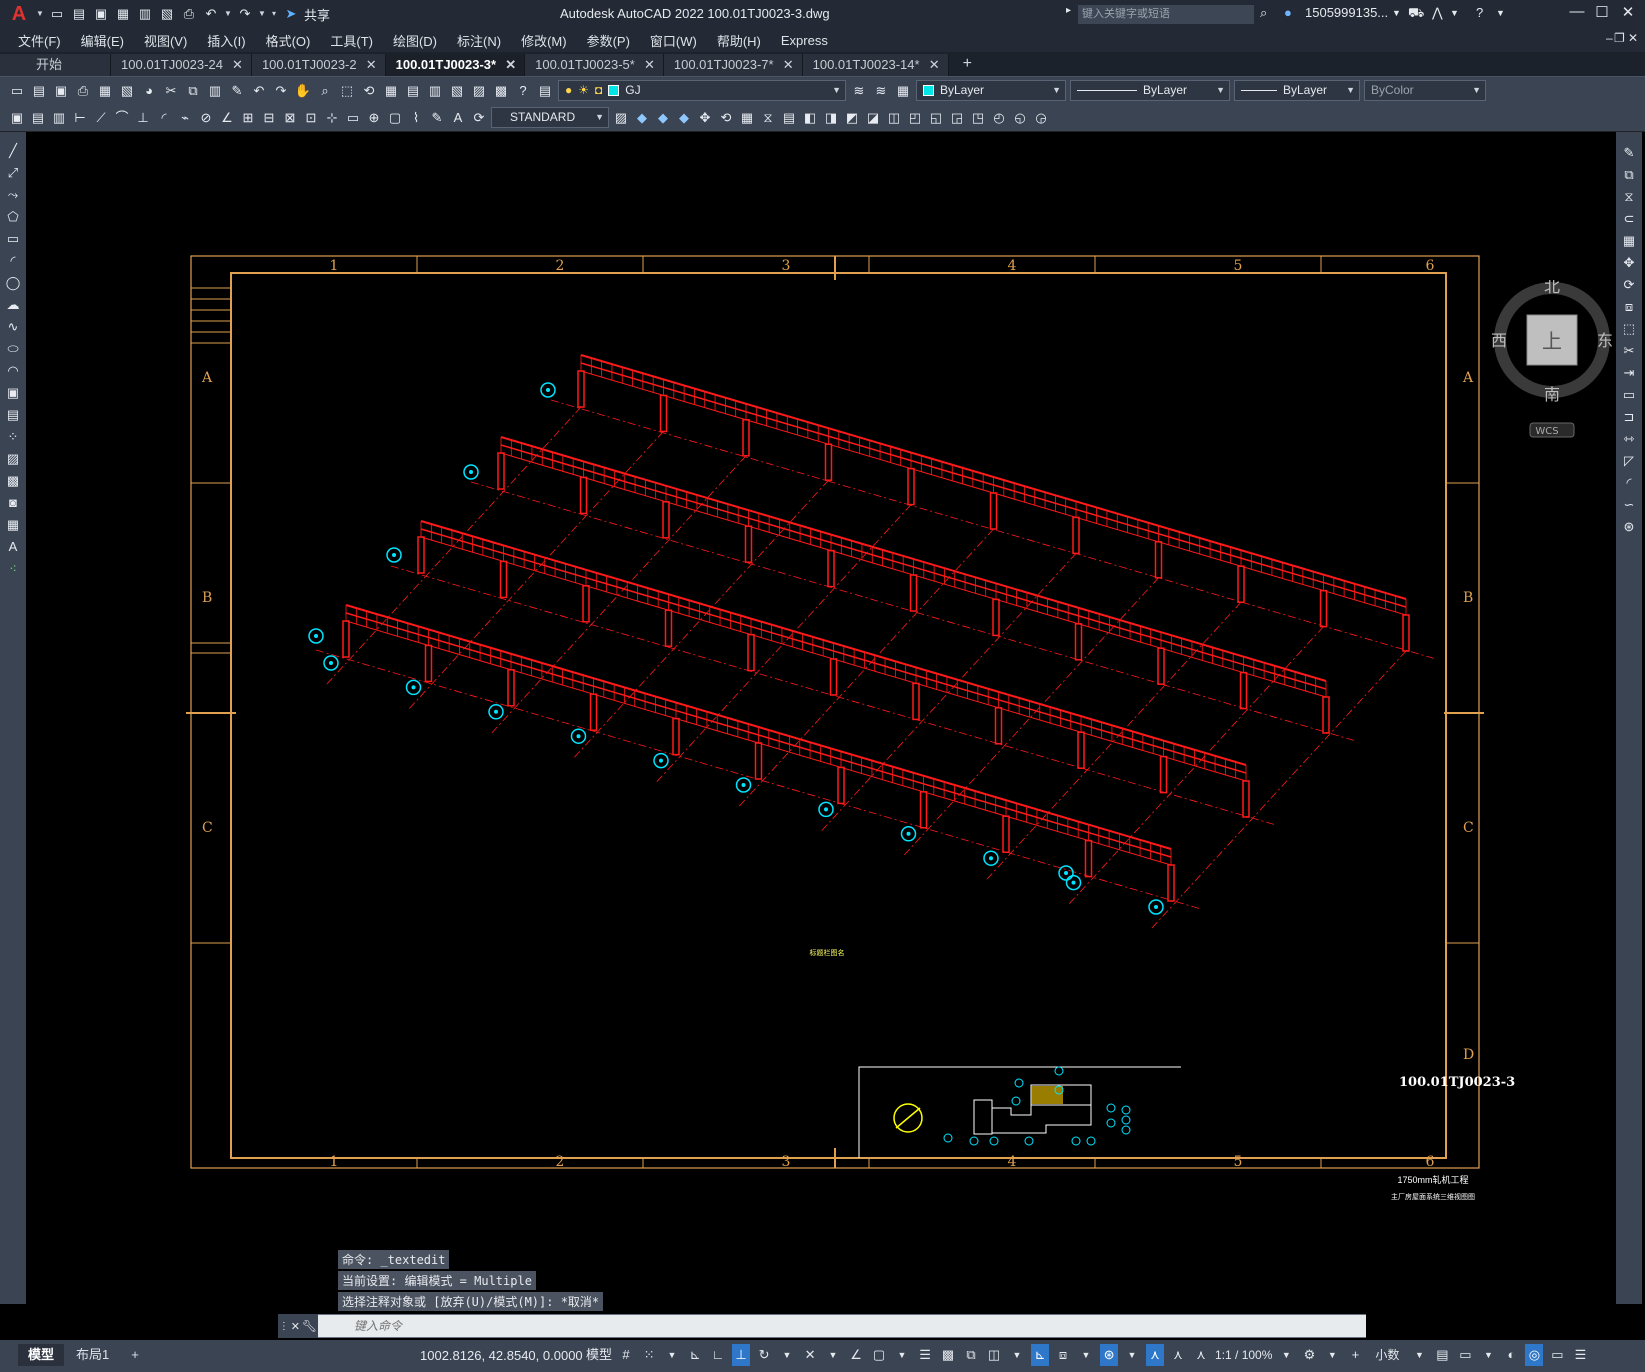  I want to click on menu-parametric: 参数(P), so click(608, 40).